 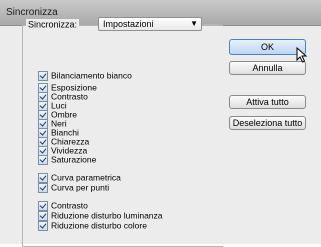 What do you see at coordinates (128, 24) in the screenshot?
I see `sync-dropdown-value: Impostazioni` at bounding box center [128, 24].